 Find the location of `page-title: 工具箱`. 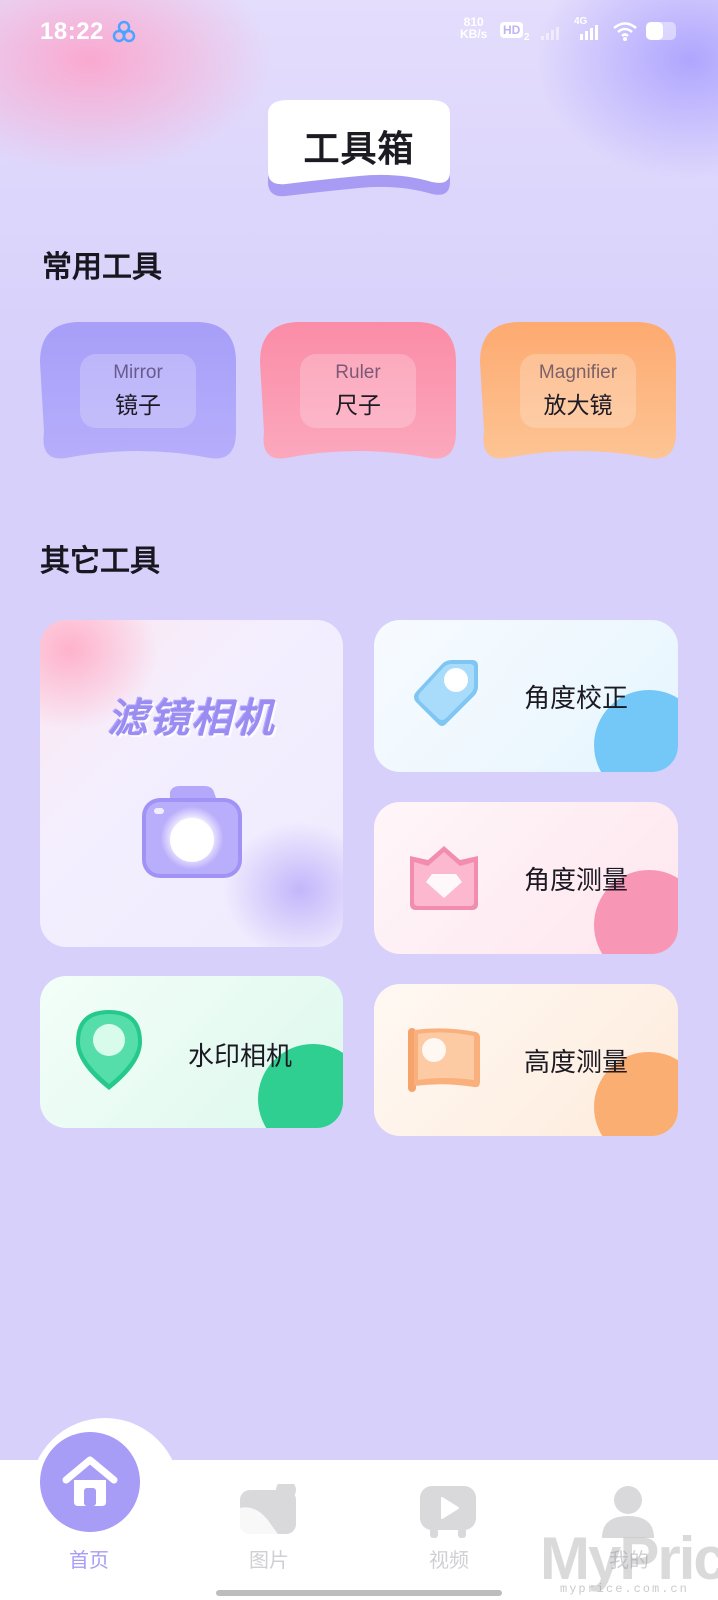

page-title: 工具箱 is located at coordinates (359, 149).